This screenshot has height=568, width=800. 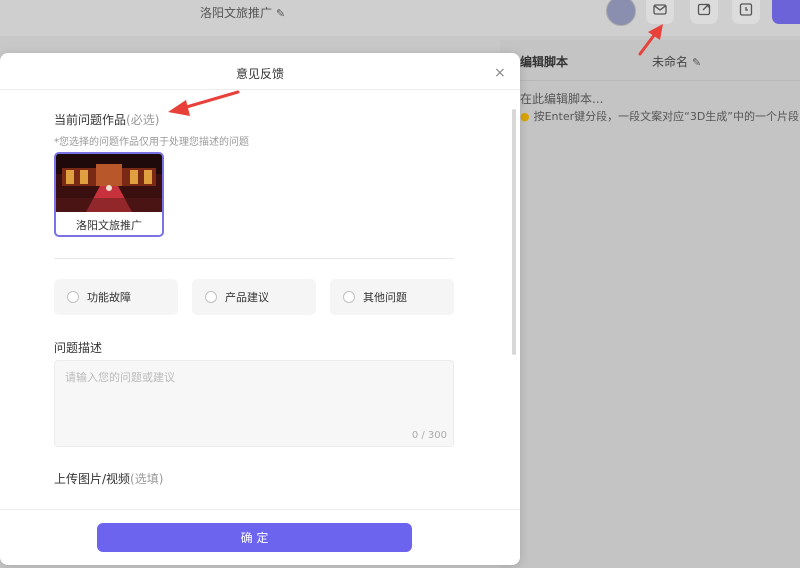 I want to click on upload-label: 上传图片/视频(选填), so click(x=108, y=478).